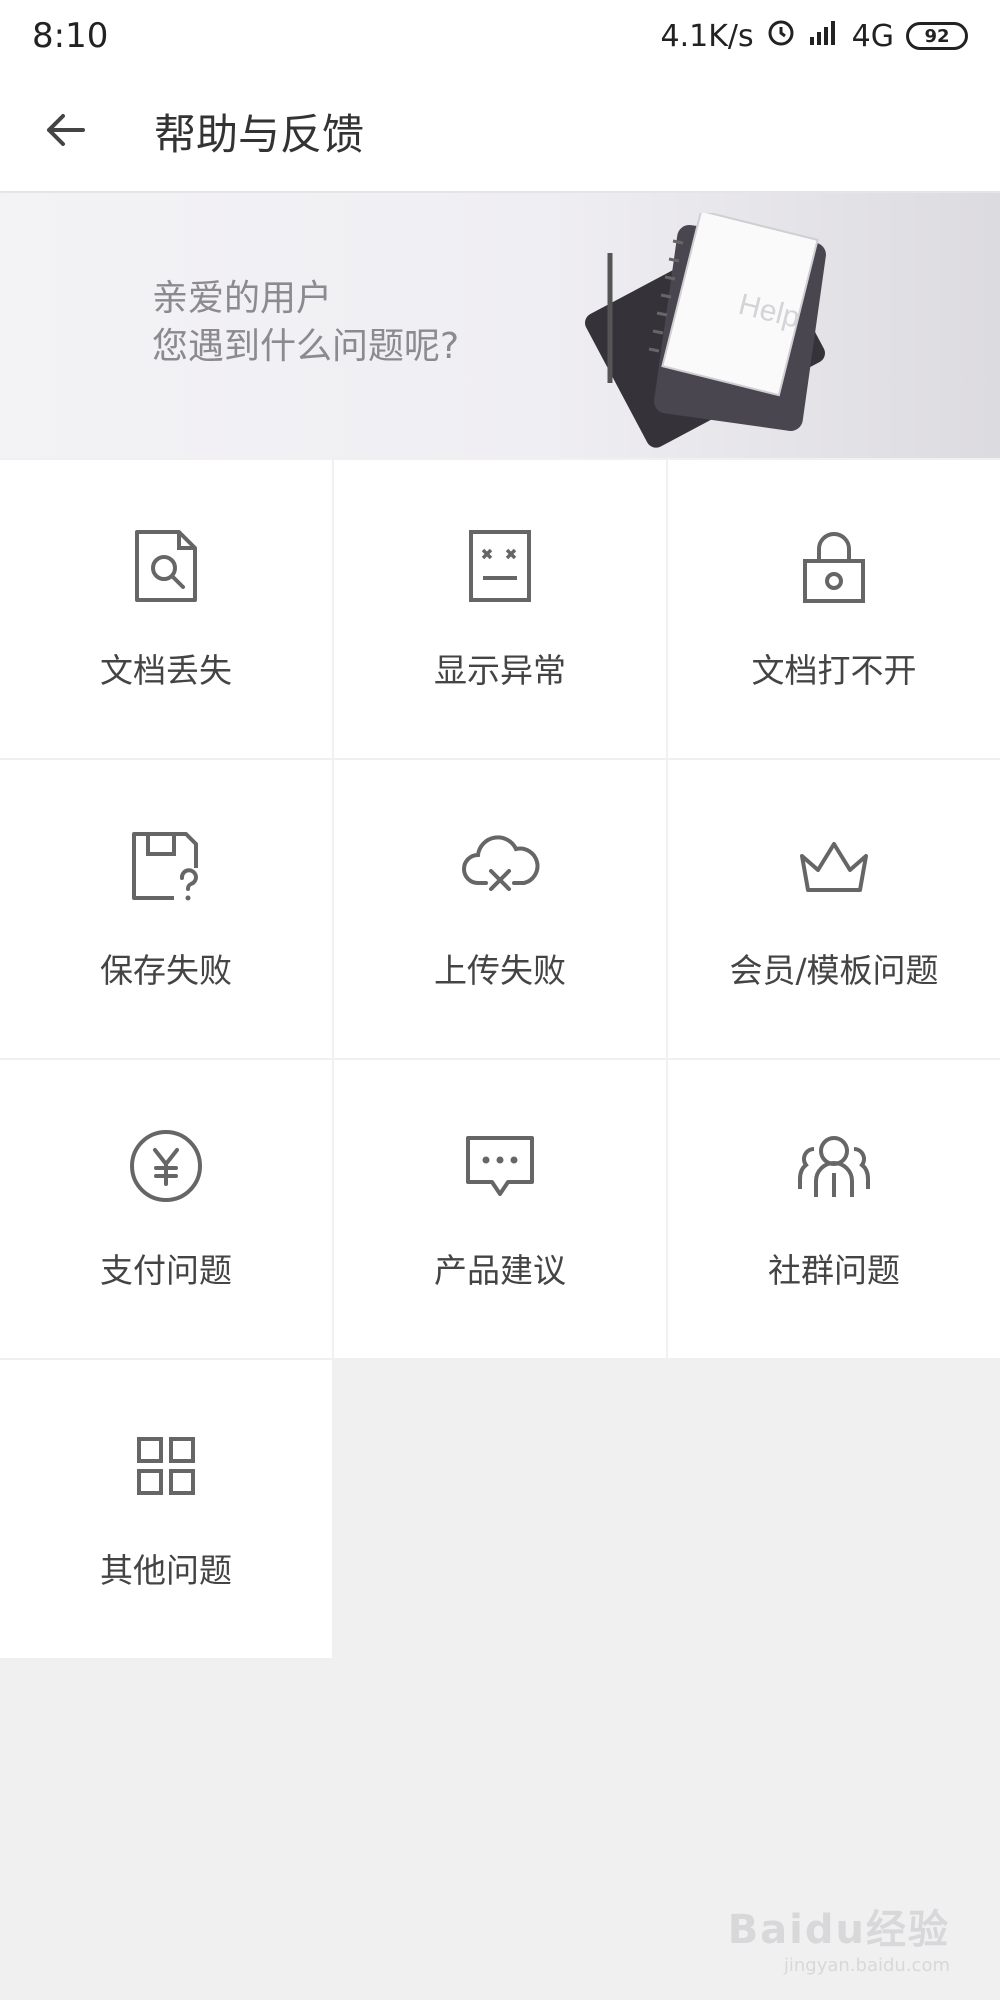 The width and height of the screenshot is (1000, 2000). Describe the element at coordinates (500, 1209) in the screenshot. I see `topic-product-suggestion: 产品建议` at that location.